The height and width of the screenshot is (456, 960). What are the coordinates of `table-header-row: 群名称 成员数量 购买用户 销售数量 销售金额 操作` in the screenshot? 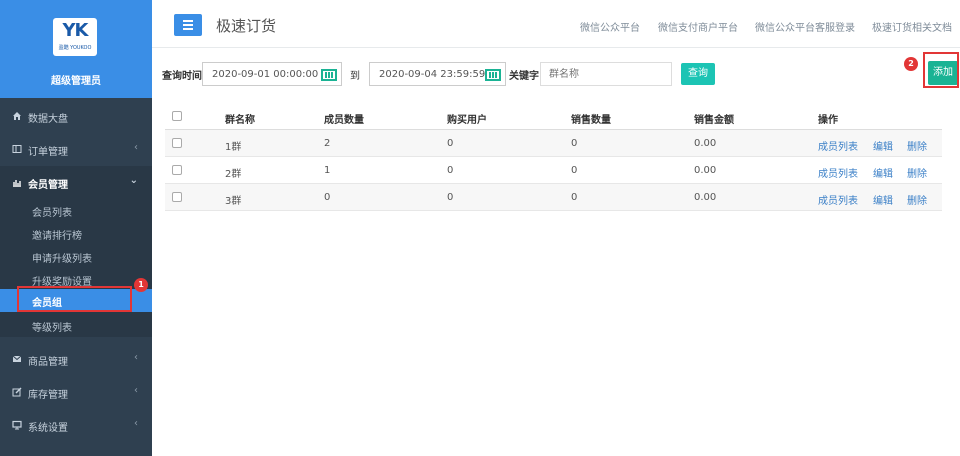 It's located at (553, 116).